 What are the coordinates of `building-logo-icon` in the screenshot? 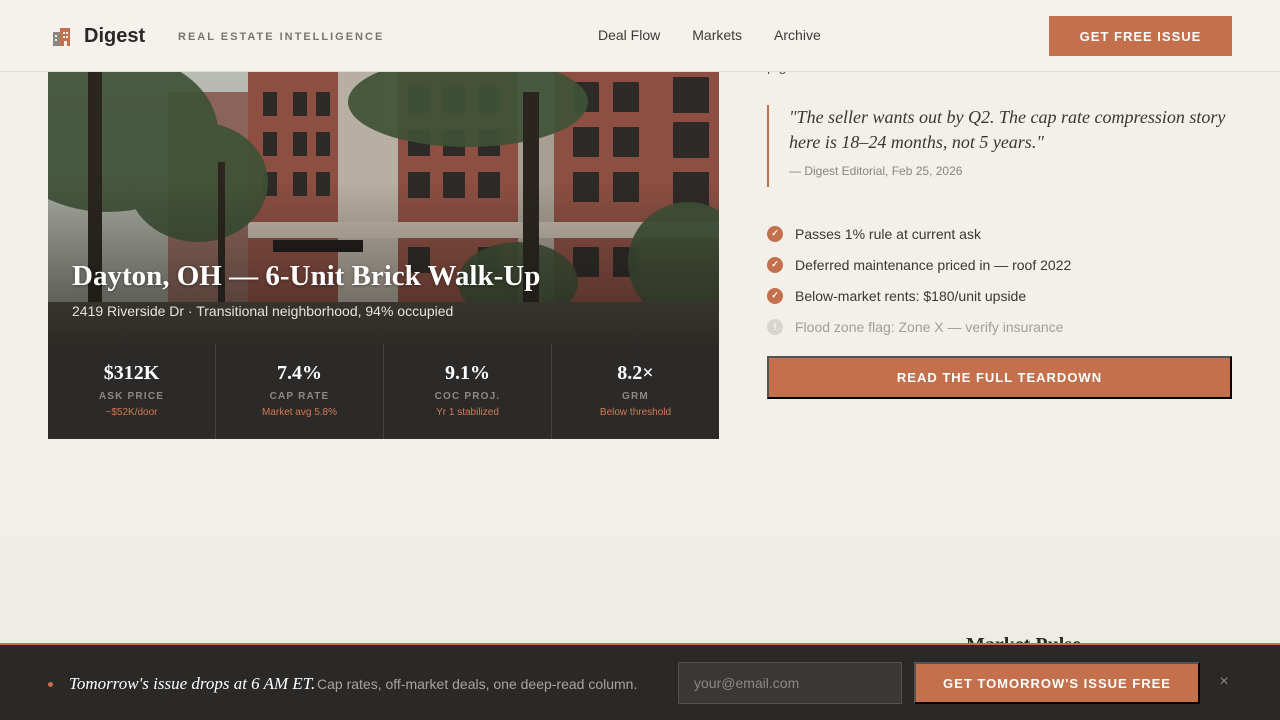 It's located at (61, 37).